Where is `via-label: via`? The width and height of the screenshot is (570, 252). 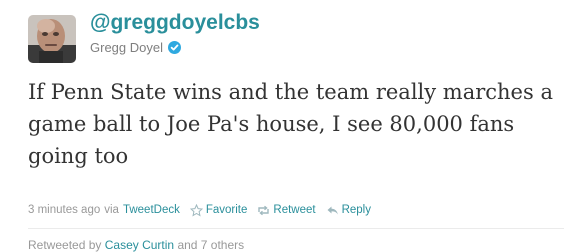 via-label: via is located at coordinates (111, 210).